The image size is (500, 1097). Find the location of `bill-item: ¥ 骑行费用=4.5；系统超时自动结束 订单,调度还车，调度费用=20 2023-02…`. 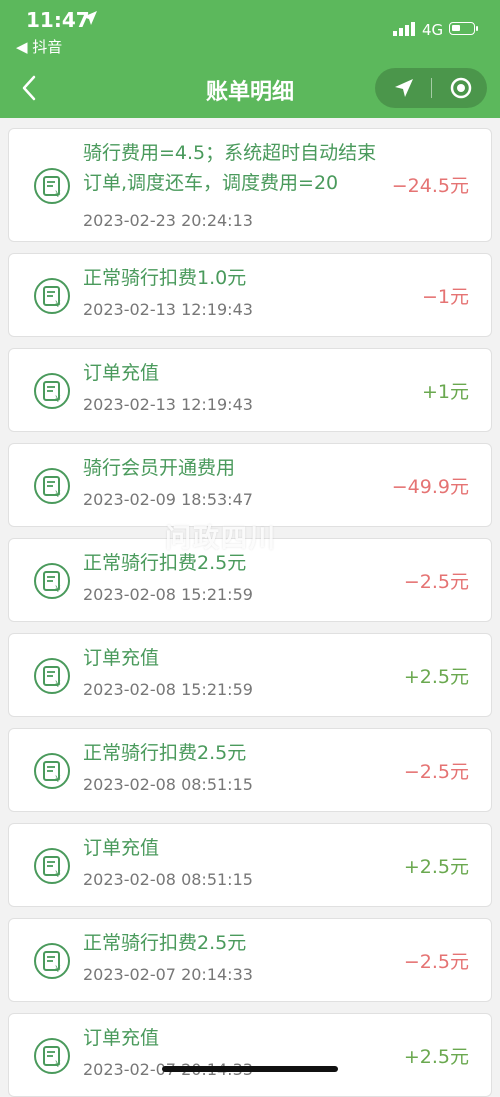

bill-item: ¥ 骑行费用=4.5；系统超时自动结束 订单,调度还车，调度费用=20 2023-02… is located at coordinates (250, 185).